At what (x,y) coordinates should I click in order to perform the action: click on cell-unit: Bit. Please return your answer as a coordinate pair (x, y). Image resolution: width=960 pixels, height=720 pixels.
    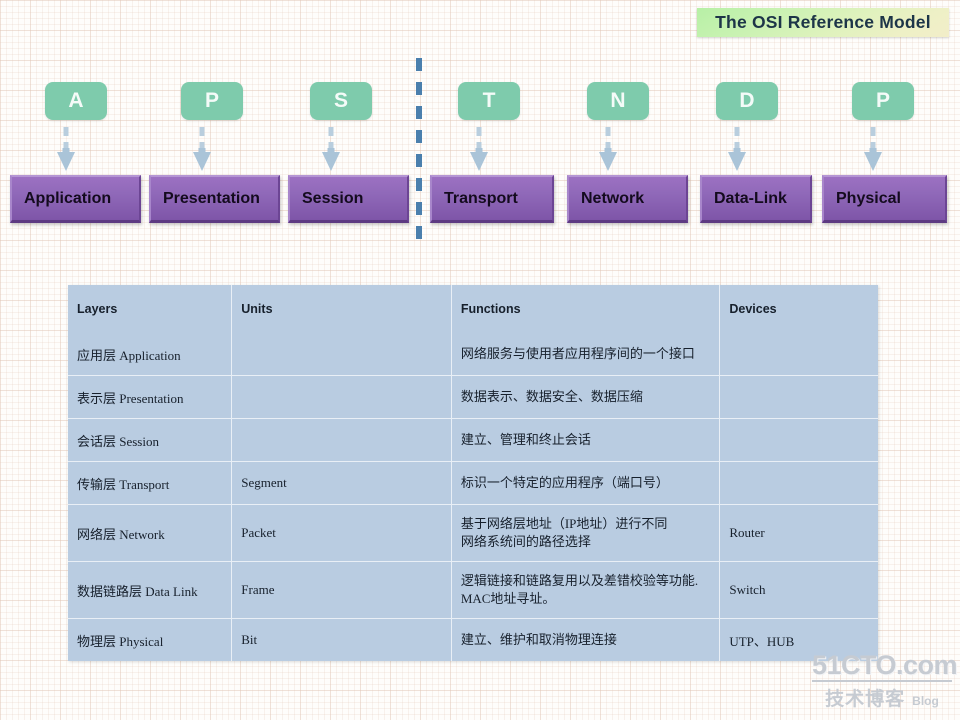
    Looking at the image, I should click on (341, 639).